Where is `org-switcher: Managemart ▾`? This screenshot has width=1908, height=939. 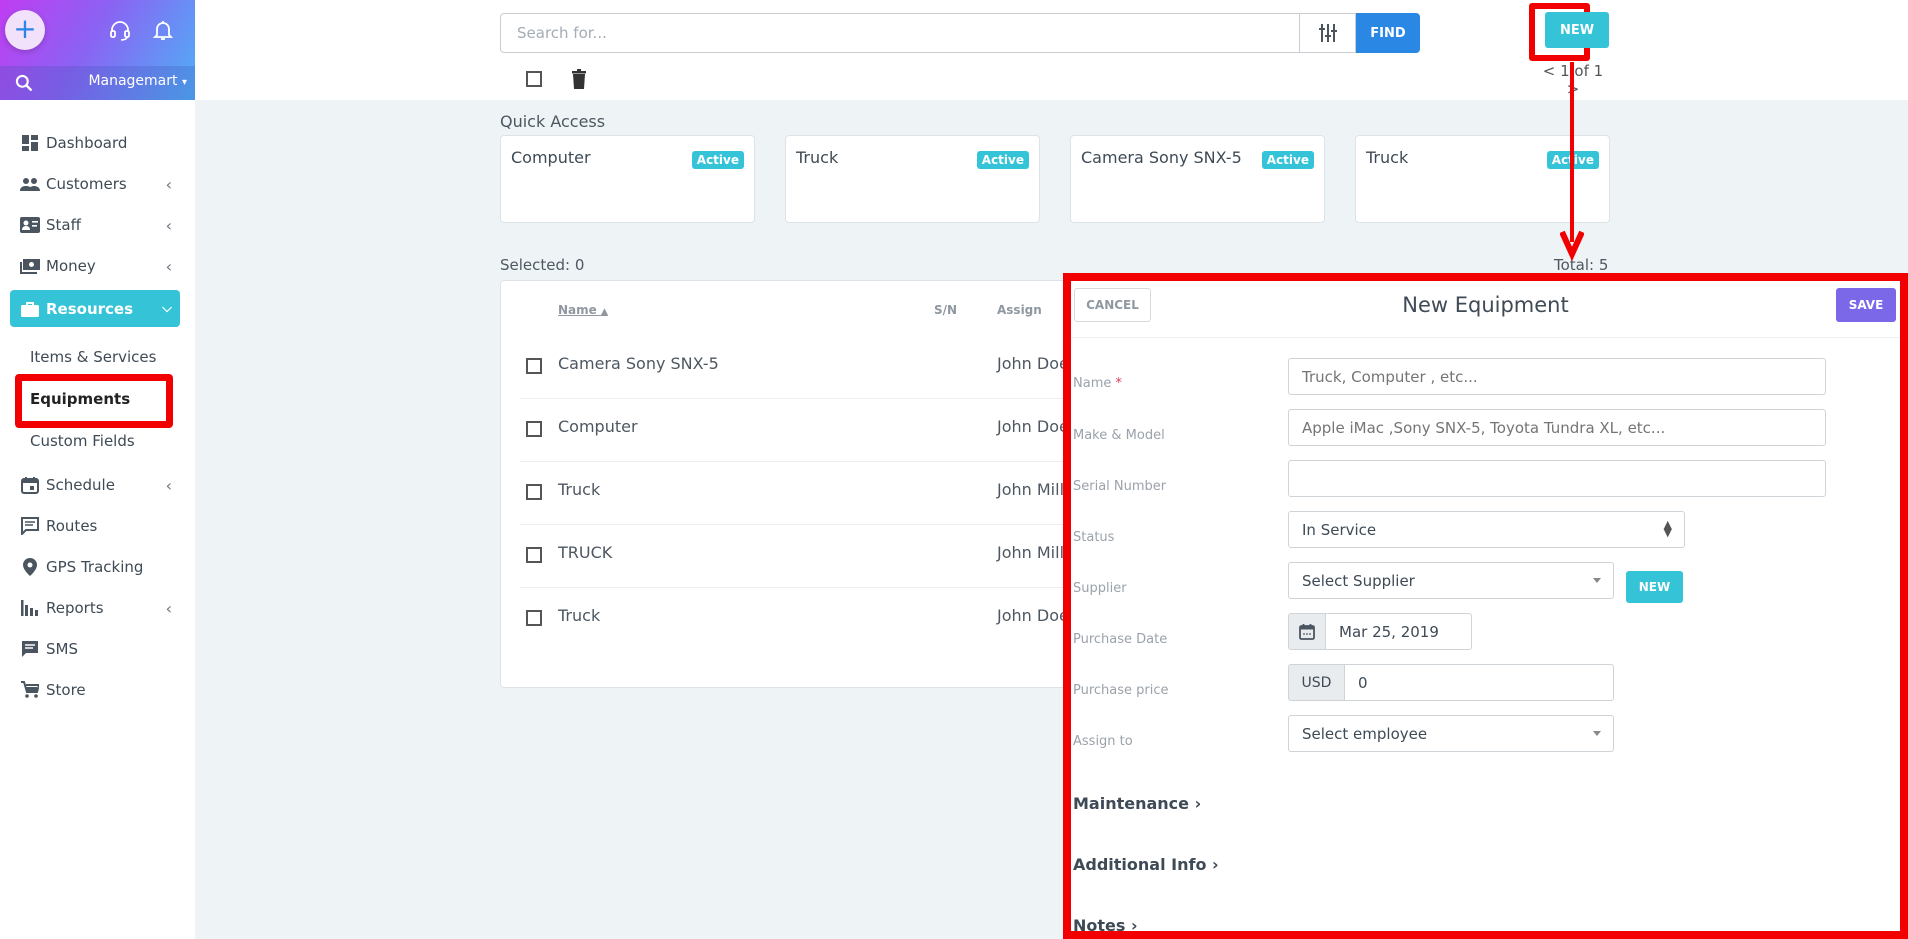
org-switcher: Managemart ▾ is located at coordinates (137, 81).